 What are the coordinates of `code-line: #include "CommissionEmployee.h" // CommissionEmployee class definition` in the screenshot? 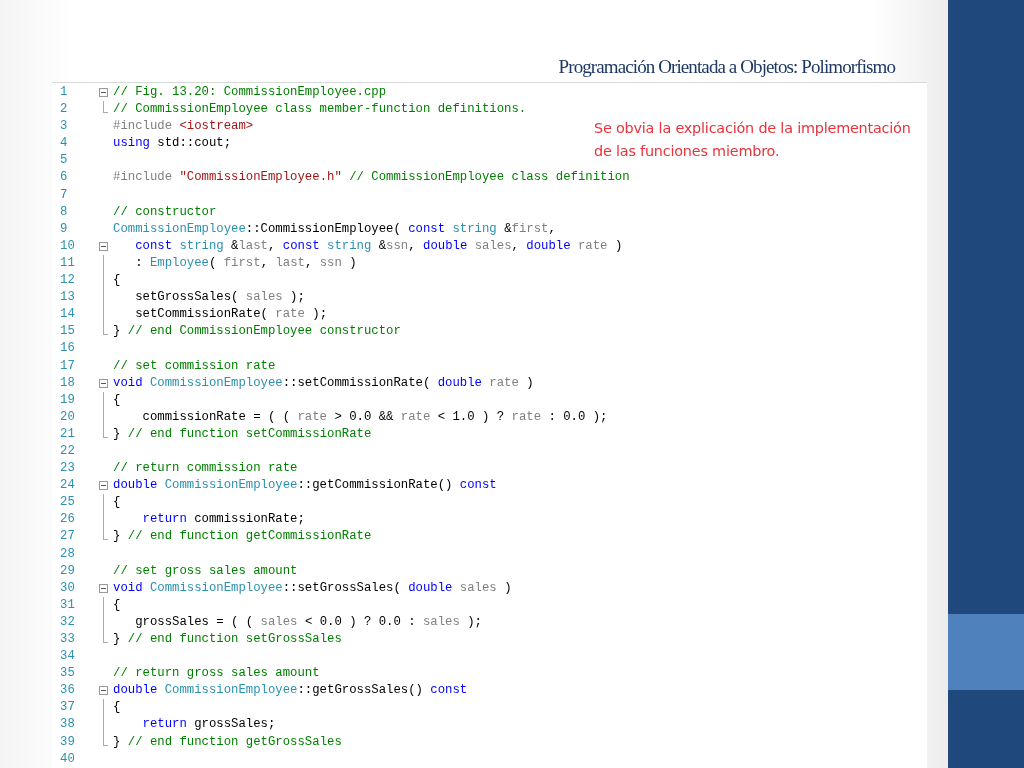 It's located at (371, 178).